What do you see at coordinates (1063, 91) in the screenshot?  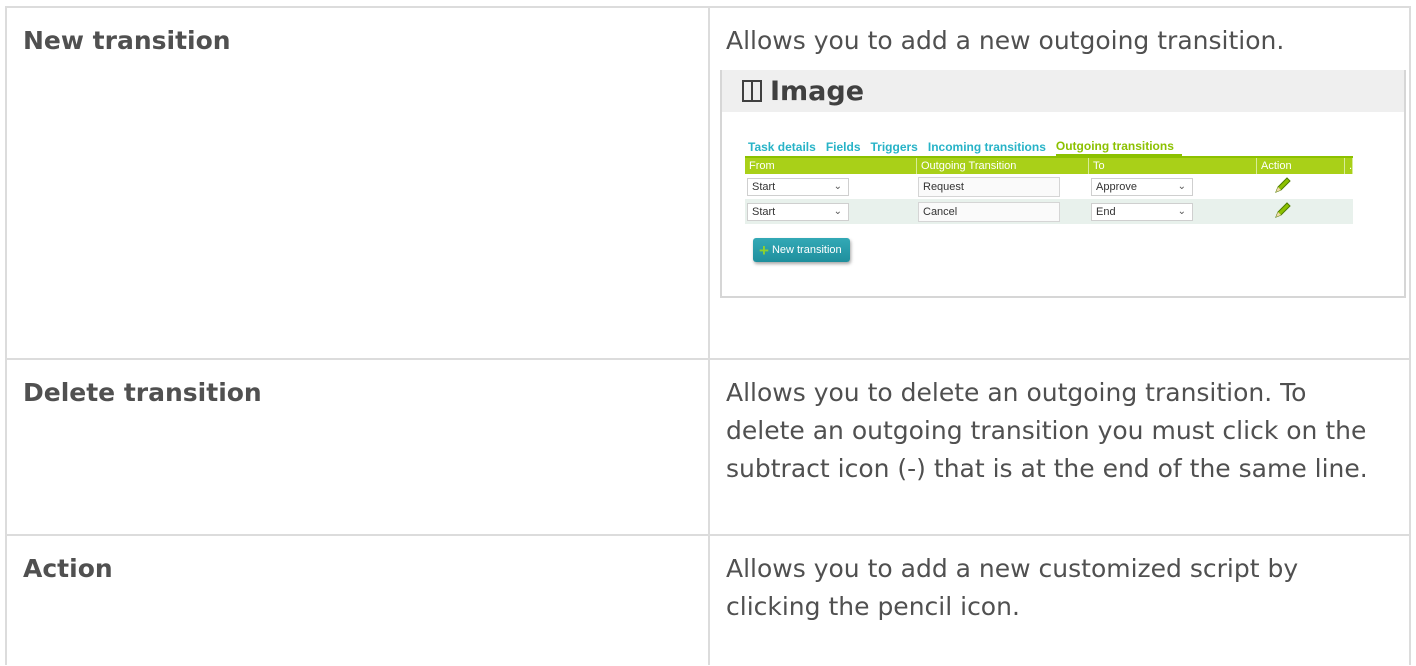 I see `image-panel-header: Image` at bounding box center [1063, 91].